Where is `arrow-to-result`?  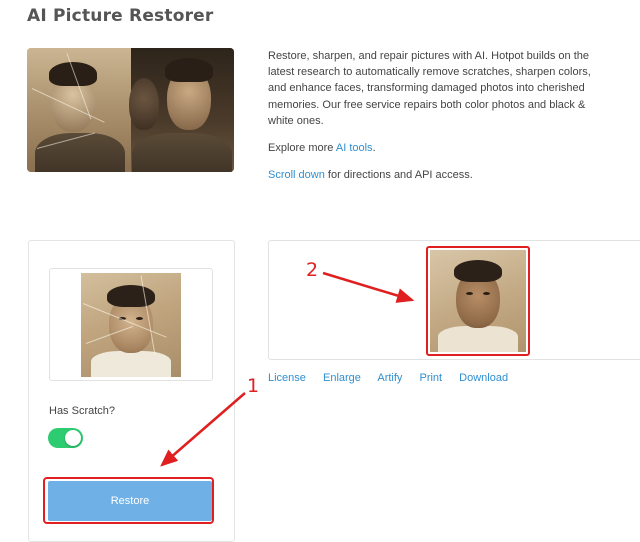 arrow-to-result is located at coordinates (368, 287).